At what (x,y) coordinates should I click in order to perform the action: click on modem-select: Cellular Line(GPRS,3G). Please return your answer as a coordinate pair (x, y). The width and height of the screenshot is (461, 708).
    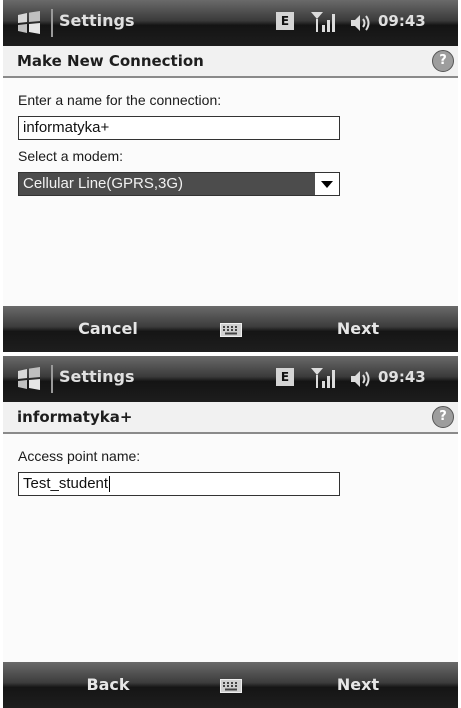
    Looking at the image, I should click on (179, 184).